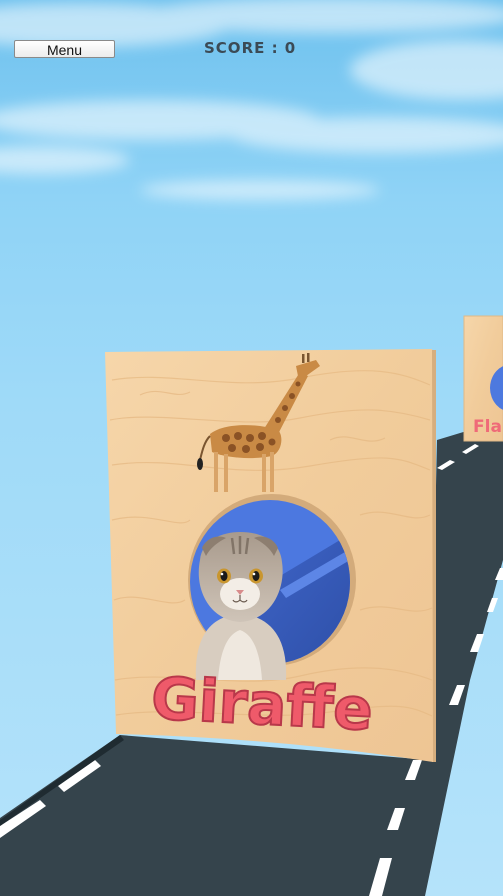  Describe the element at coordinates (483, 378) in the screenshot. I see `next-gate: Flar` at that location.